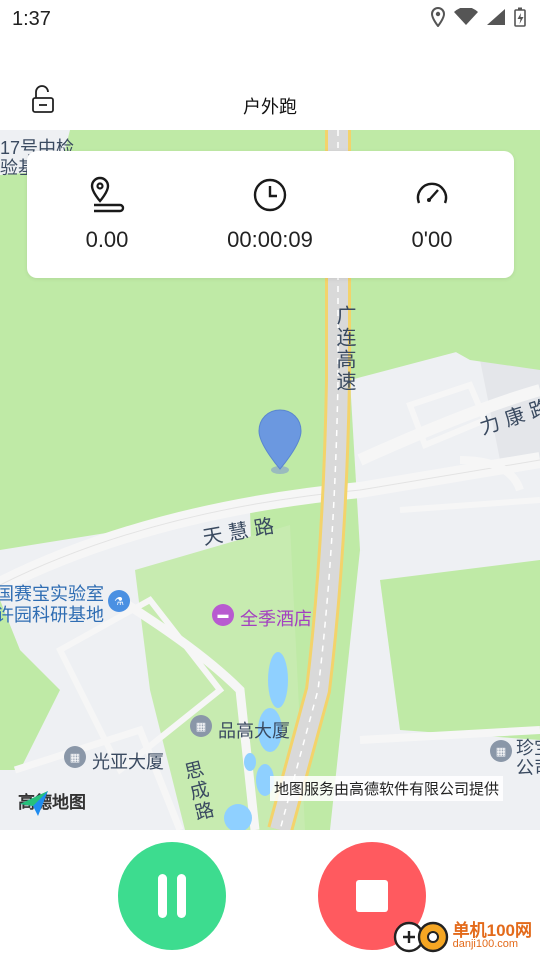 The image size is (540, 960). Describe the element at coordinates (276, 619) in the screenshot. I see `map-label-hotel: 全季酒店` at that location.